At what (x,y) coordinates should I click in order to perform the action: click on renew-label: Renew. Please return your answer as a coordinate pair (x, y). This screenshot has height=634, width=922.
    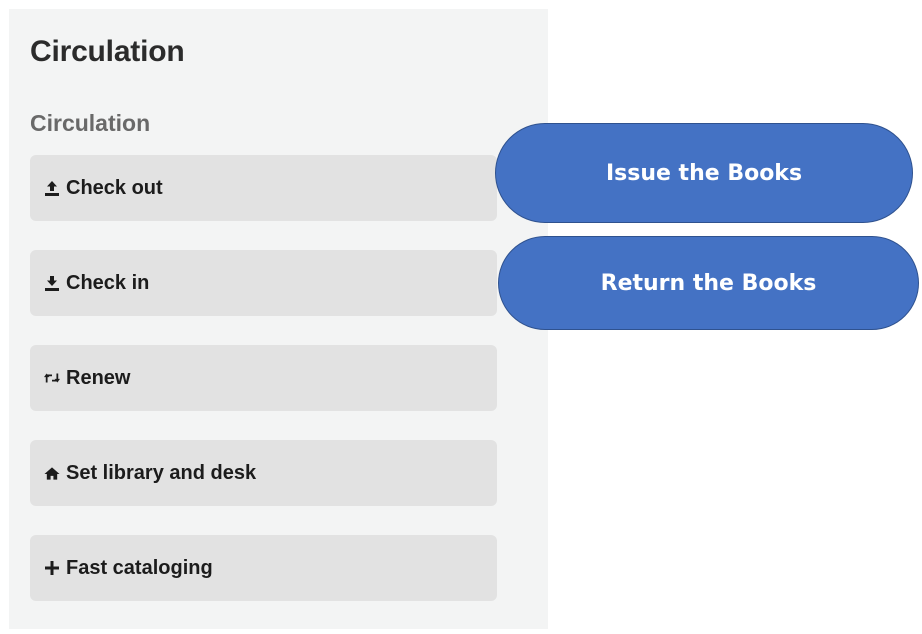
    Looking at the image, I should click on (98, 377).